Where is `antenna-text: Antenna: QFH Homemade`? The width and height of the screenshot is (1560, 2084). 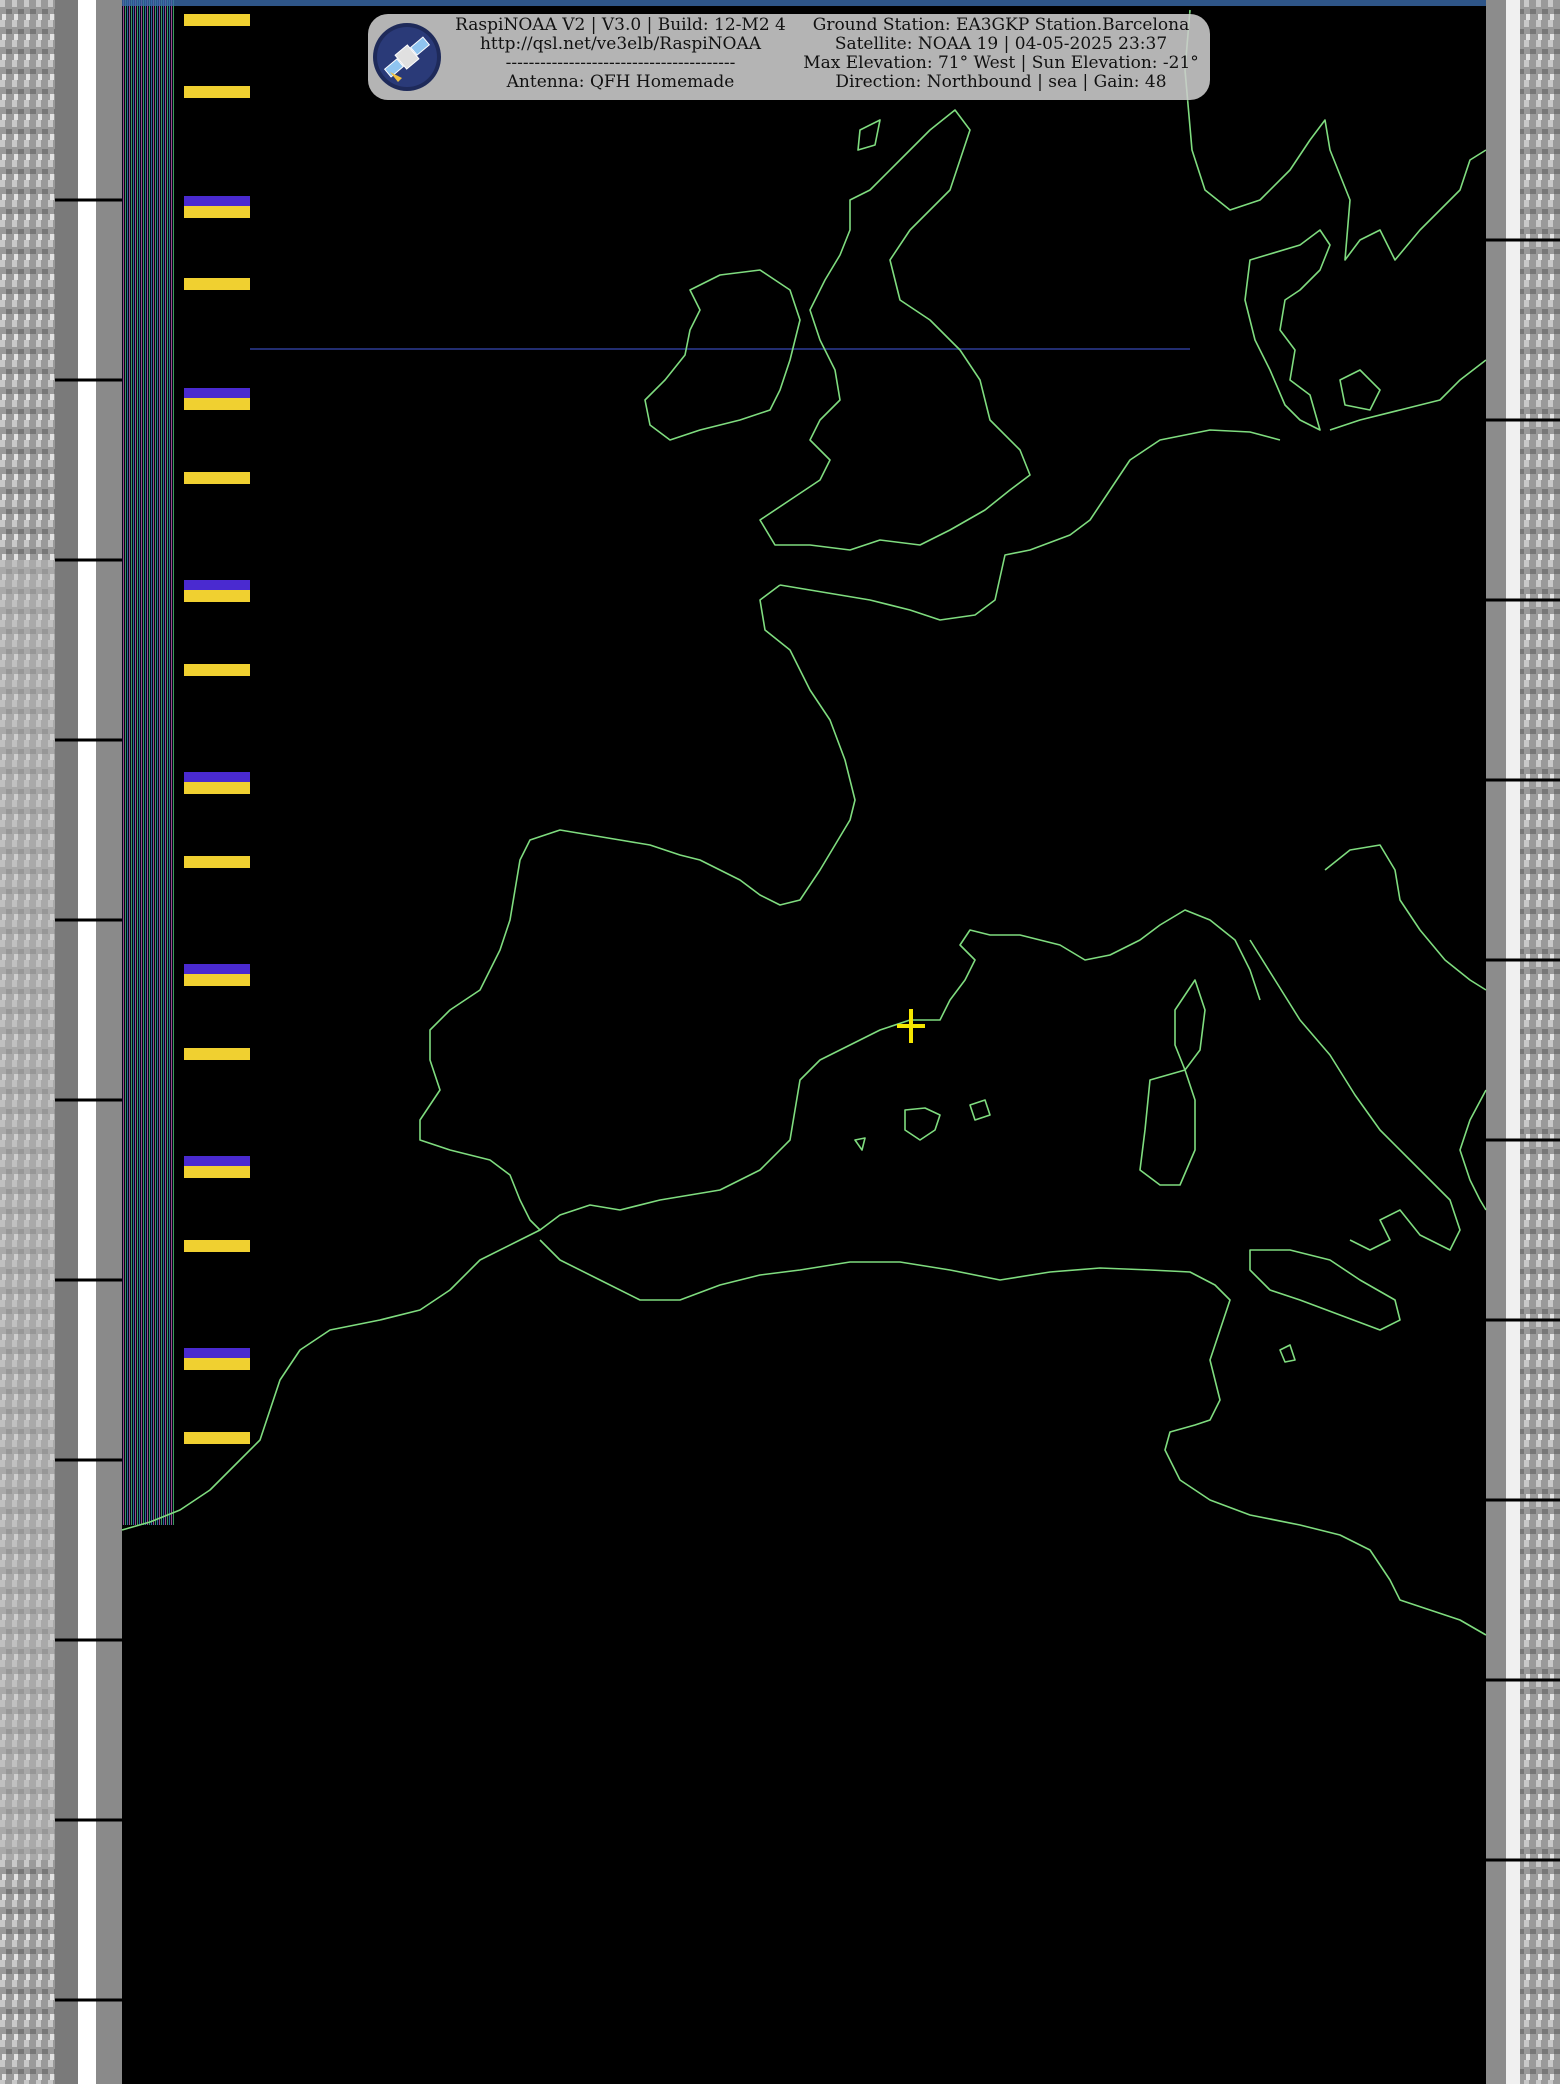 antenna-text: Antenna: QFH Homemade is located at coordinates (620, 82).